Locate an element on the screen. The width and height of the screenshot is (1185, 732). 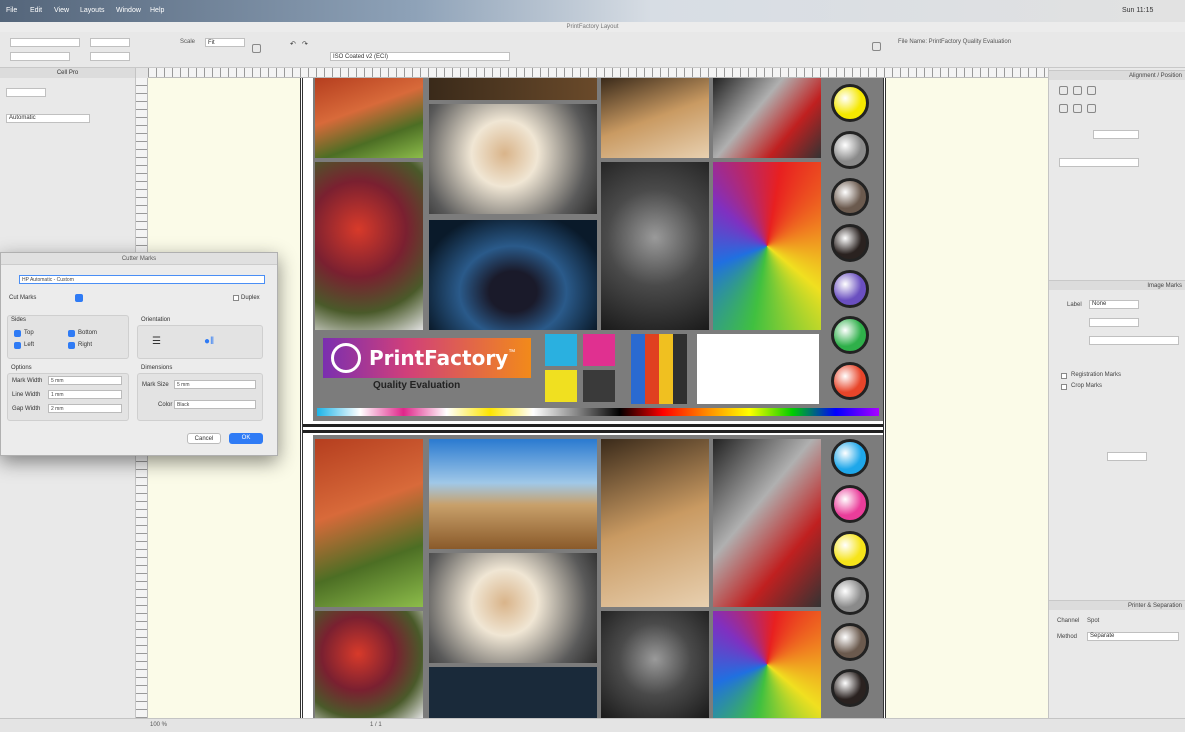
horizontal-ruler is located at coordinates (598, 73).